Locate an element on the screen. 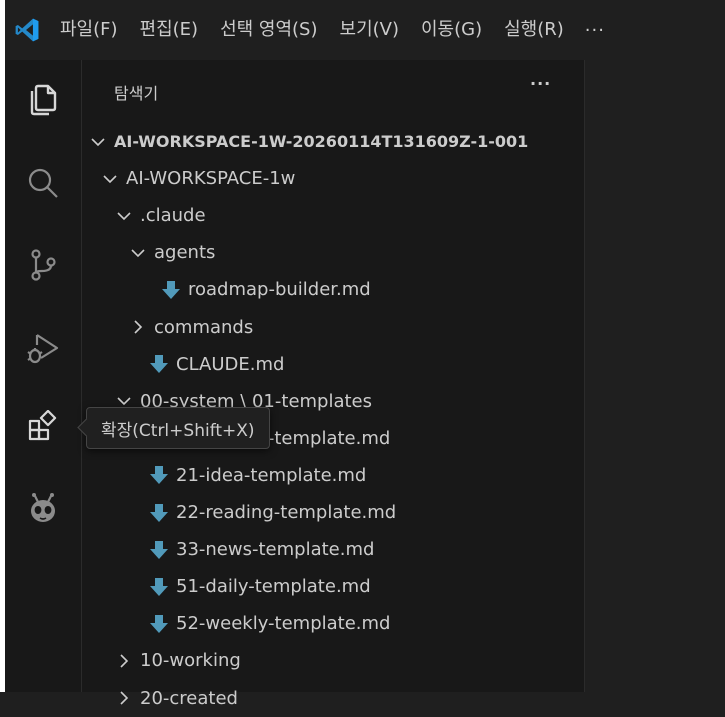  menu-item: 보기(V) is located at coordinates (369, 30).